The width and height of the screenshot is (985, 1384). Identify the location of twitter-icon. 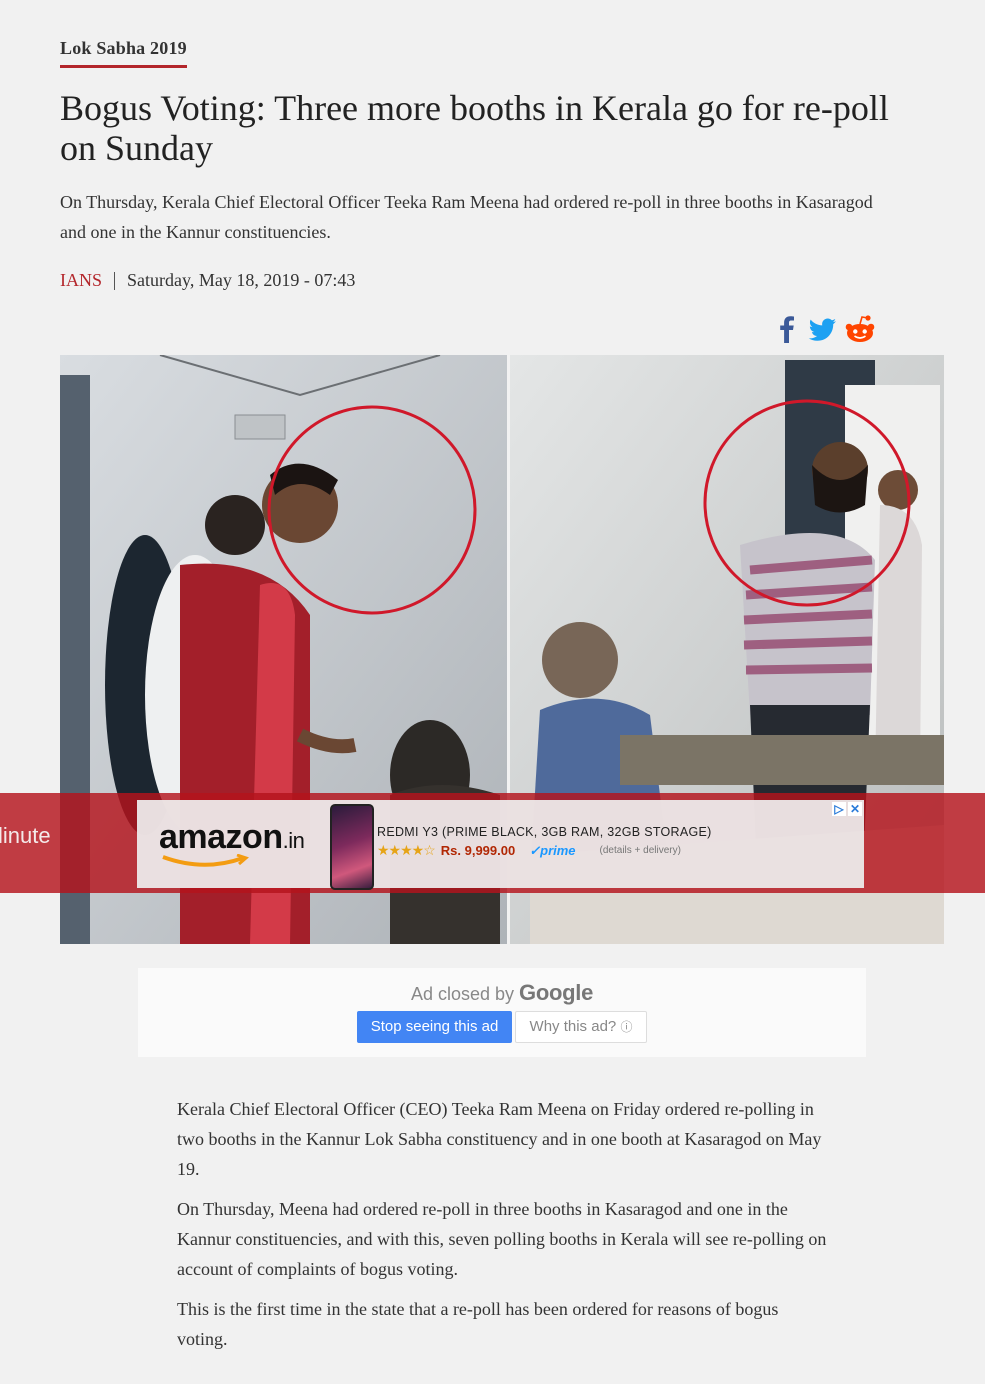
(822, 329).